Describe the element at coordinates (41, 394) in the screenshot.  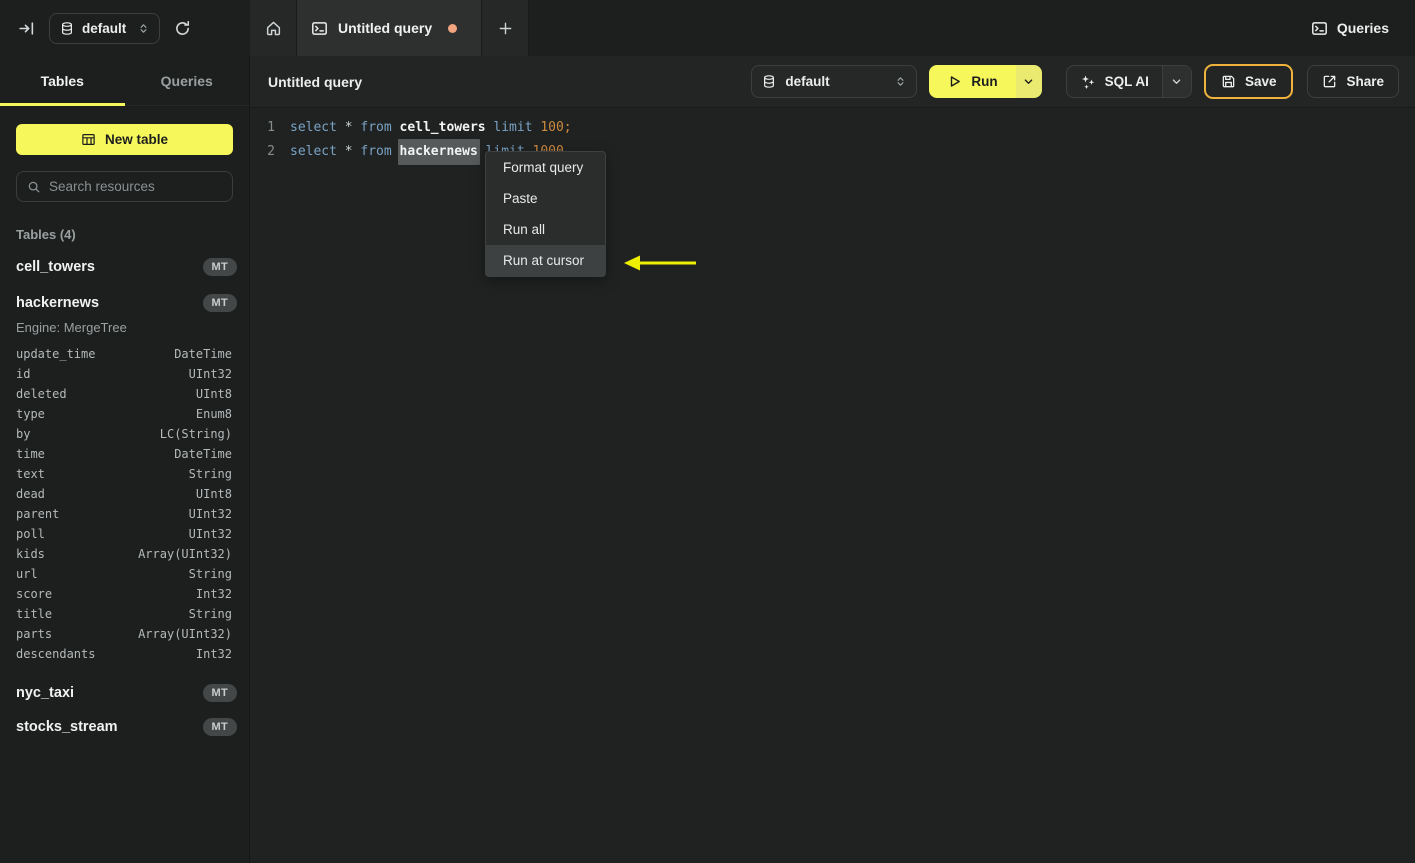
I see `column-name: deleted` at that location.